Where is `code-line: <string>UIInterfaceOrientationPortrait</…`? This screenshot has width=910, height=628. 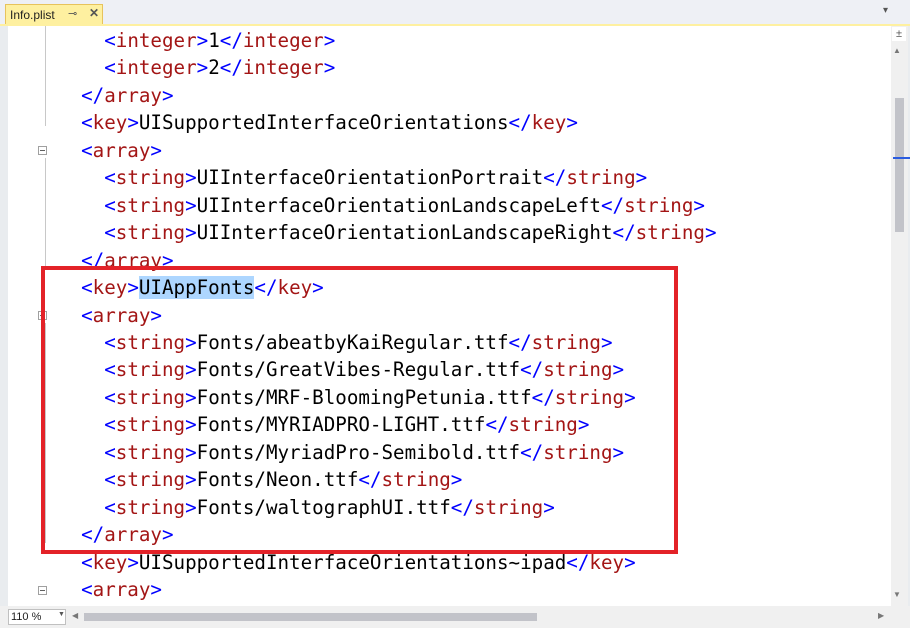
code-line: <string>UIInterfaceOrientationPortrait</… is located at coordinates (352, 177).